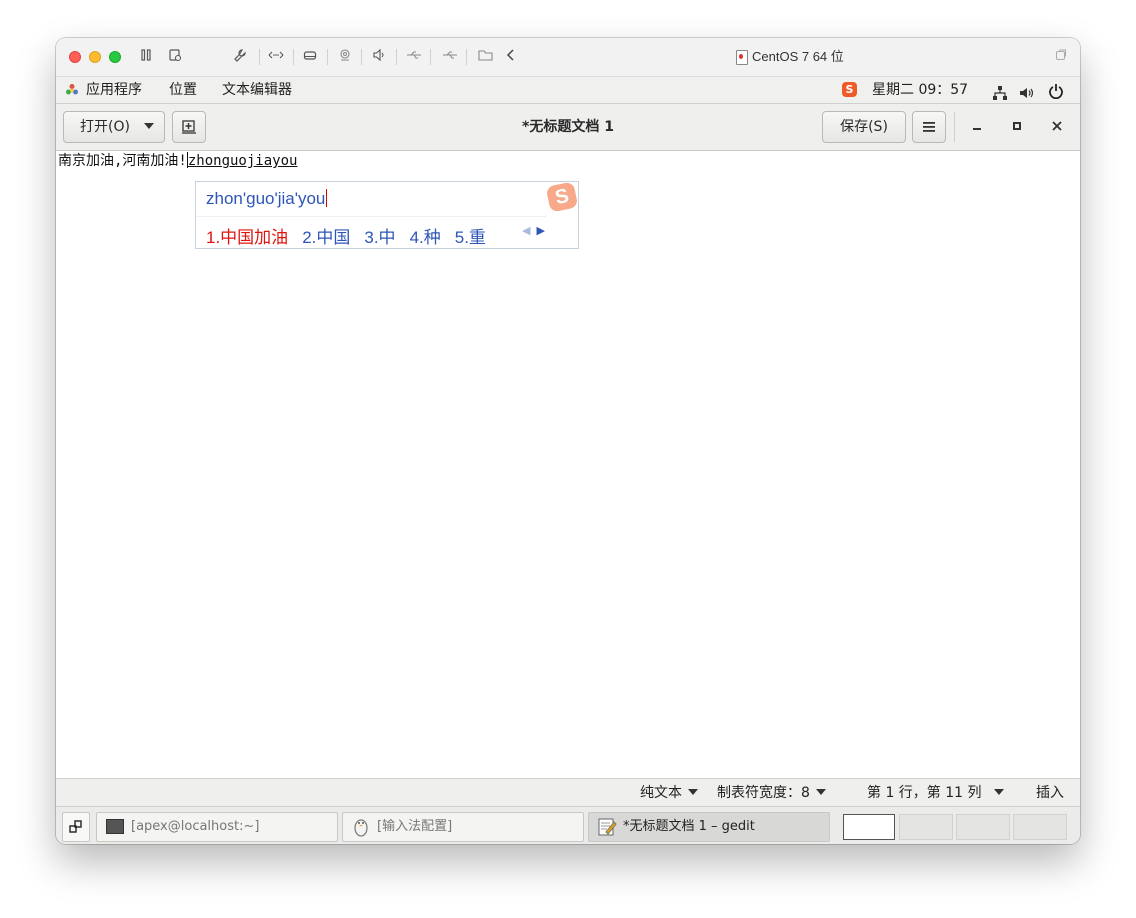  Describe the element at coordinates (115, 826) in the screenshot. I see `terminal-icon` at that location.